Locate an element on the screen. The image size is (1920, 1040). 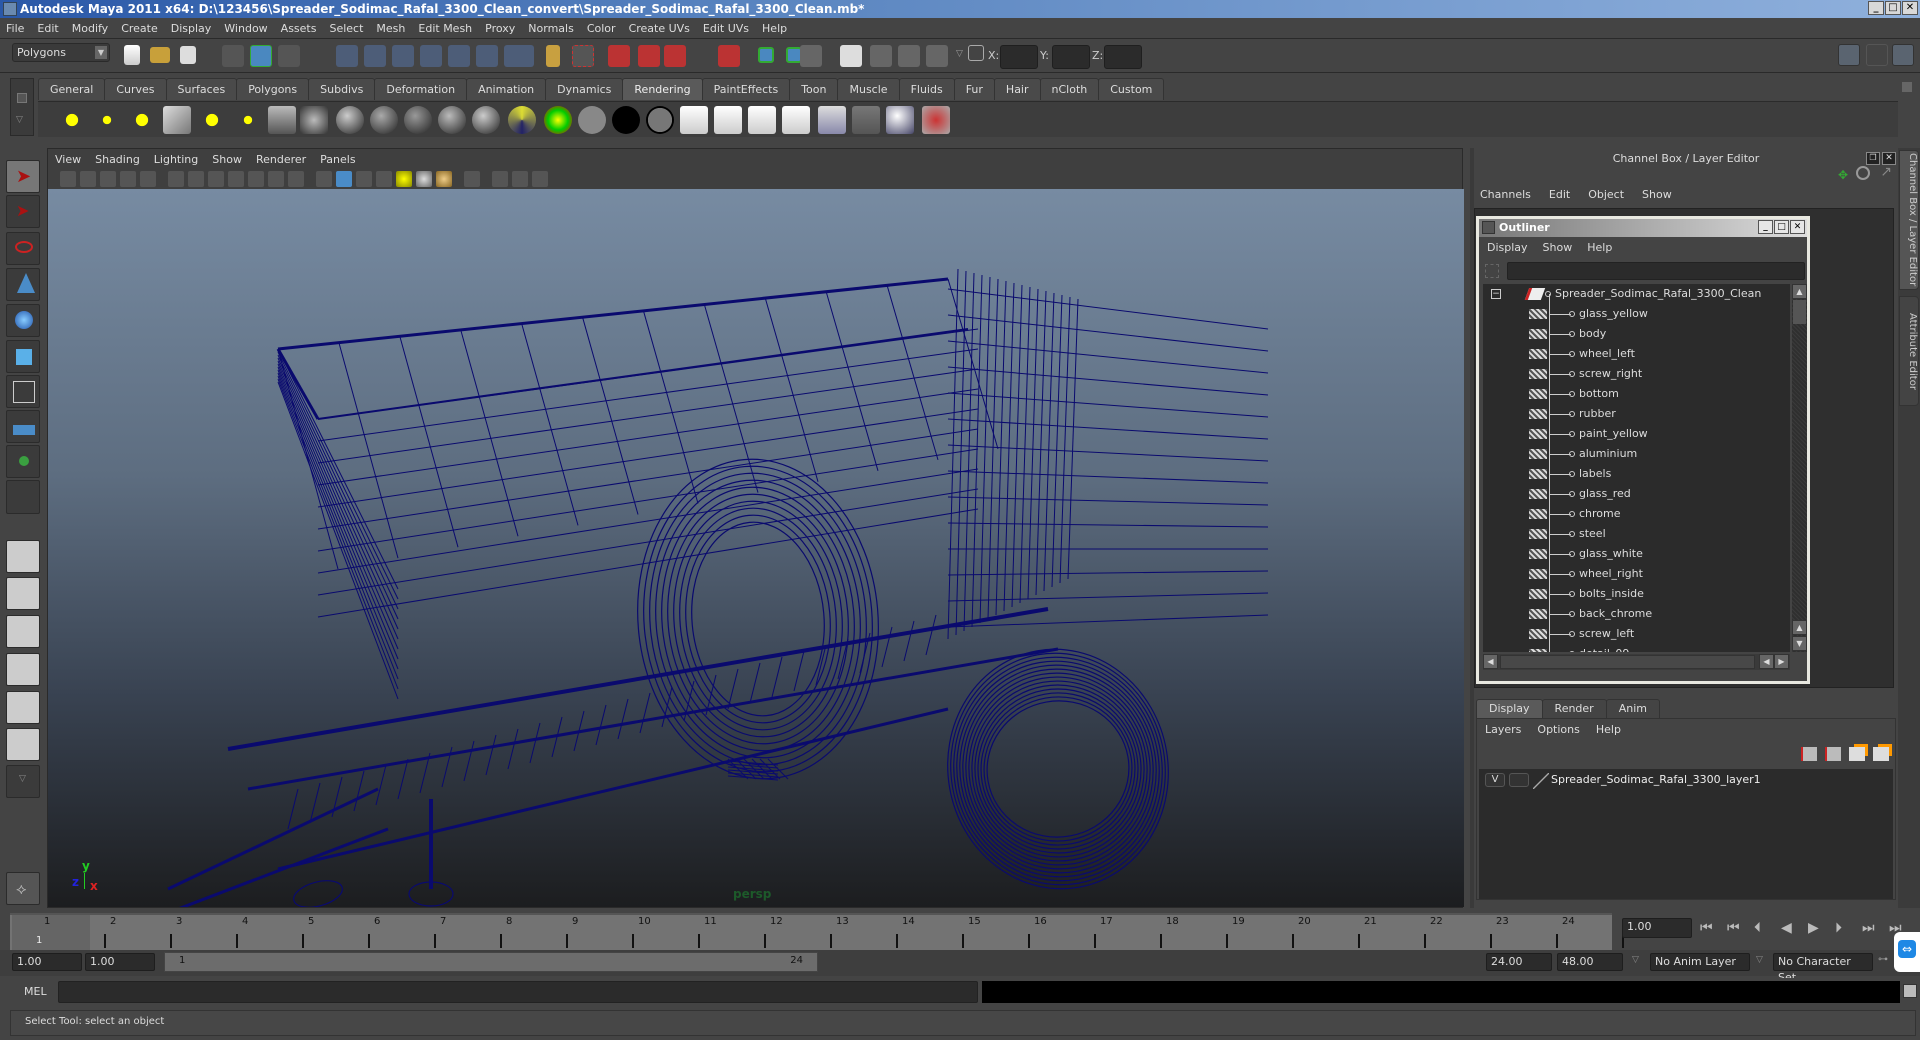
scroll-up-icon: ▲ is located at coordinates (1799, 291).